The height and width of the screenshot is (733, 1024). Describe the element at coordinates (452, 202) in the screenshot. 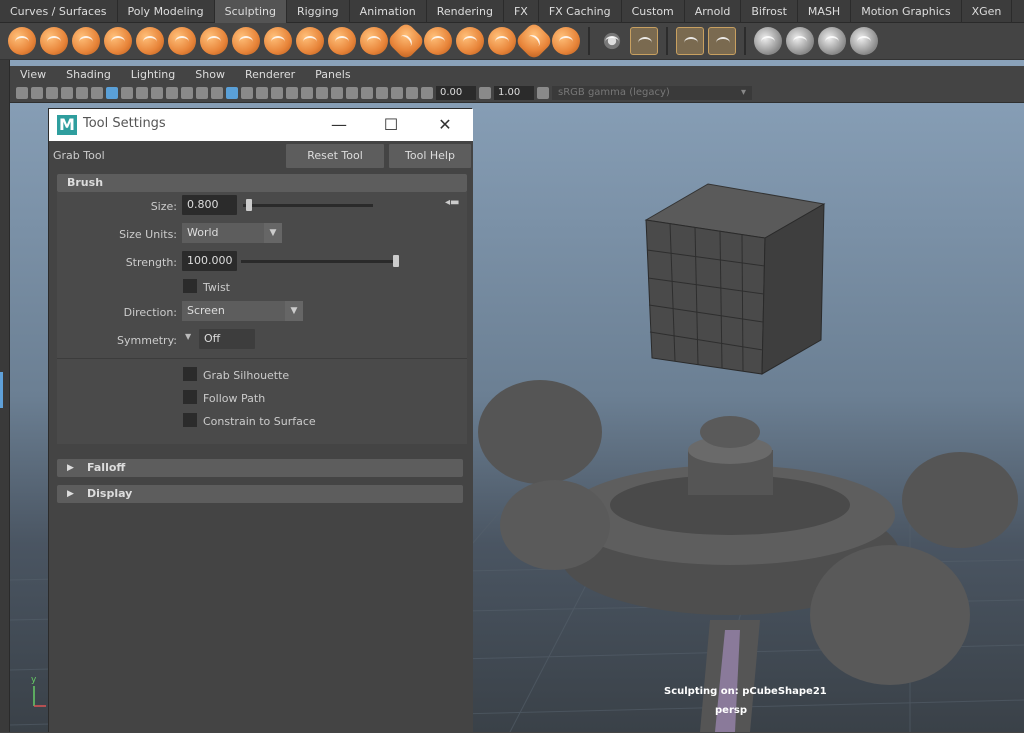

I see `size-pin-icon: ◂▬` at that location.